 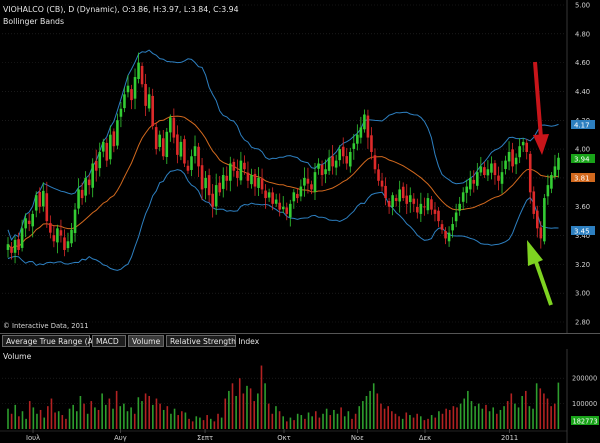 I want to click on svg-text: 3.94, so click(x=582, y=160).